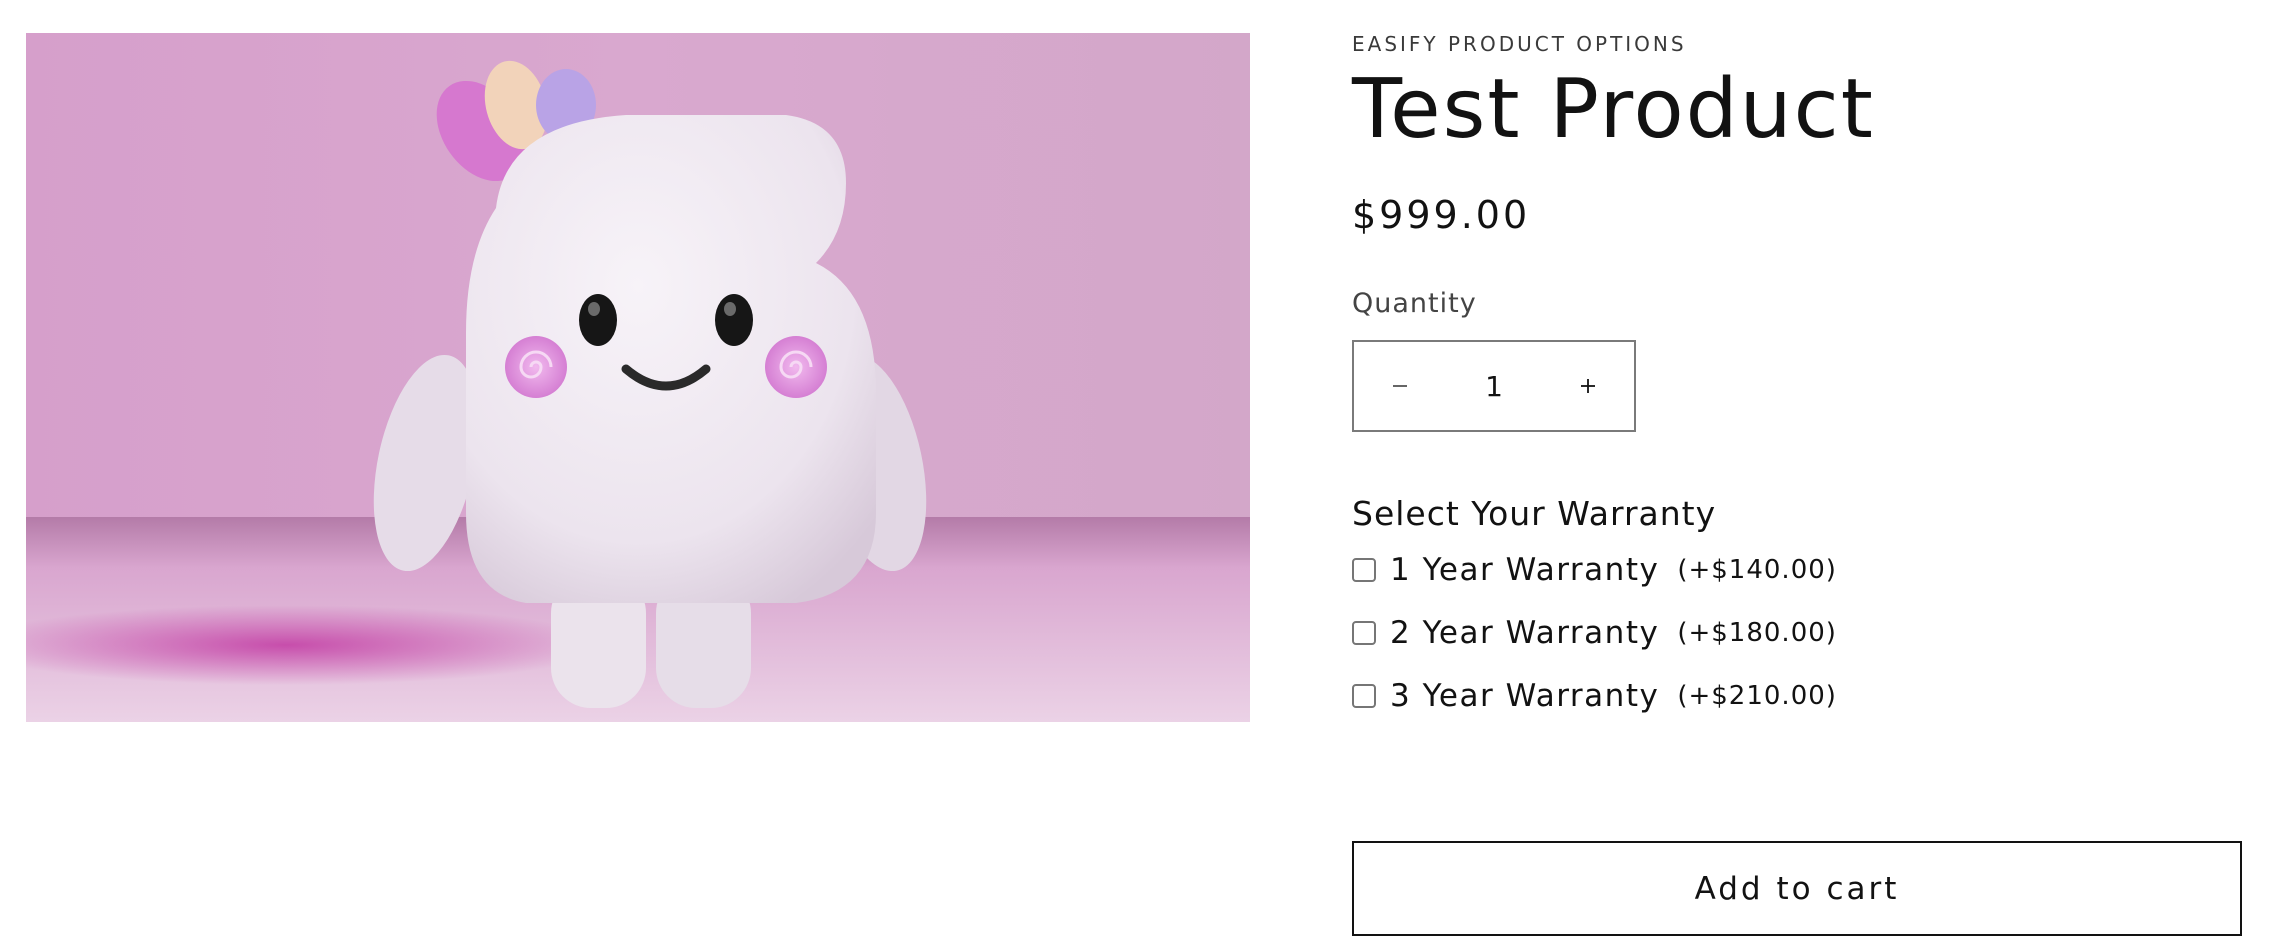 The width and height of the screenshot is (2278, 942). I want to click on warranty-option-label: 1 Year Warranty, so click(1525, 570).